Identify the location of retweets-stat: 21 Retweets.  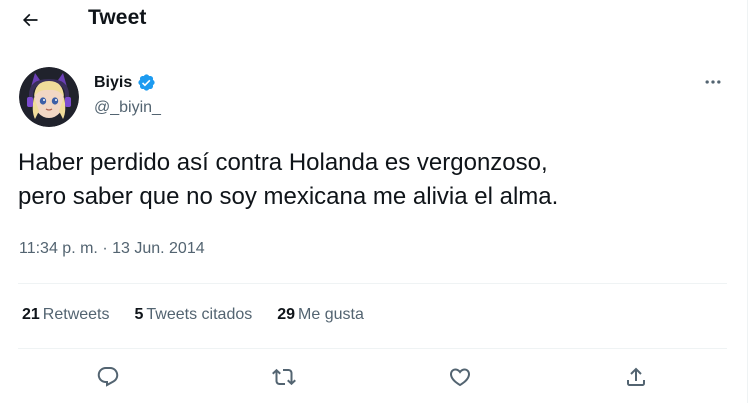
(66, 315).